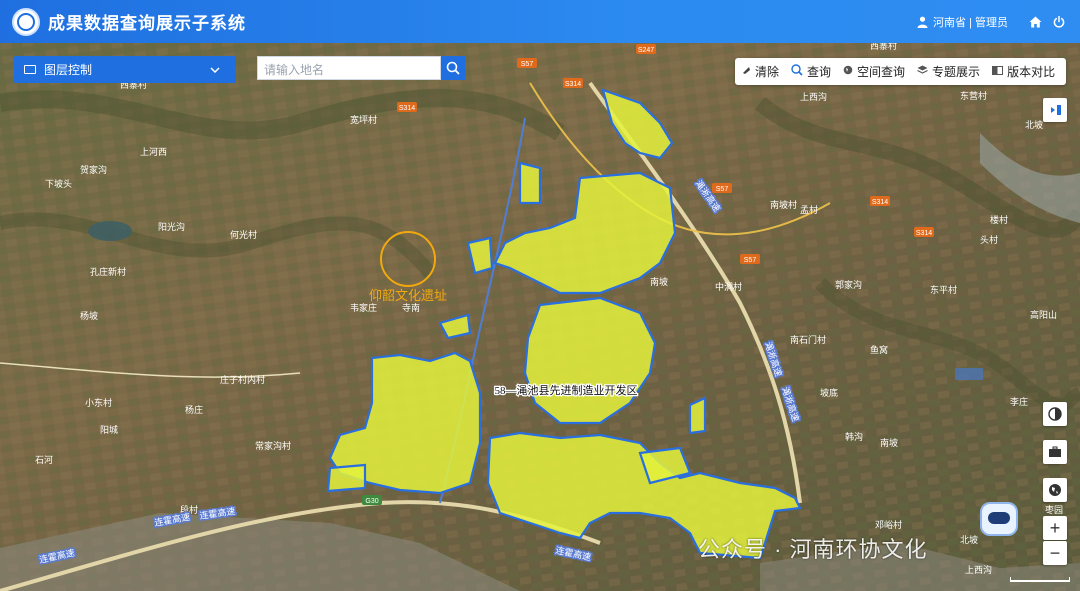 This screenshot has height=591, width=1080. I want to click on watermark-text: 公众号 · 河南环协文化, so click(813, 549).